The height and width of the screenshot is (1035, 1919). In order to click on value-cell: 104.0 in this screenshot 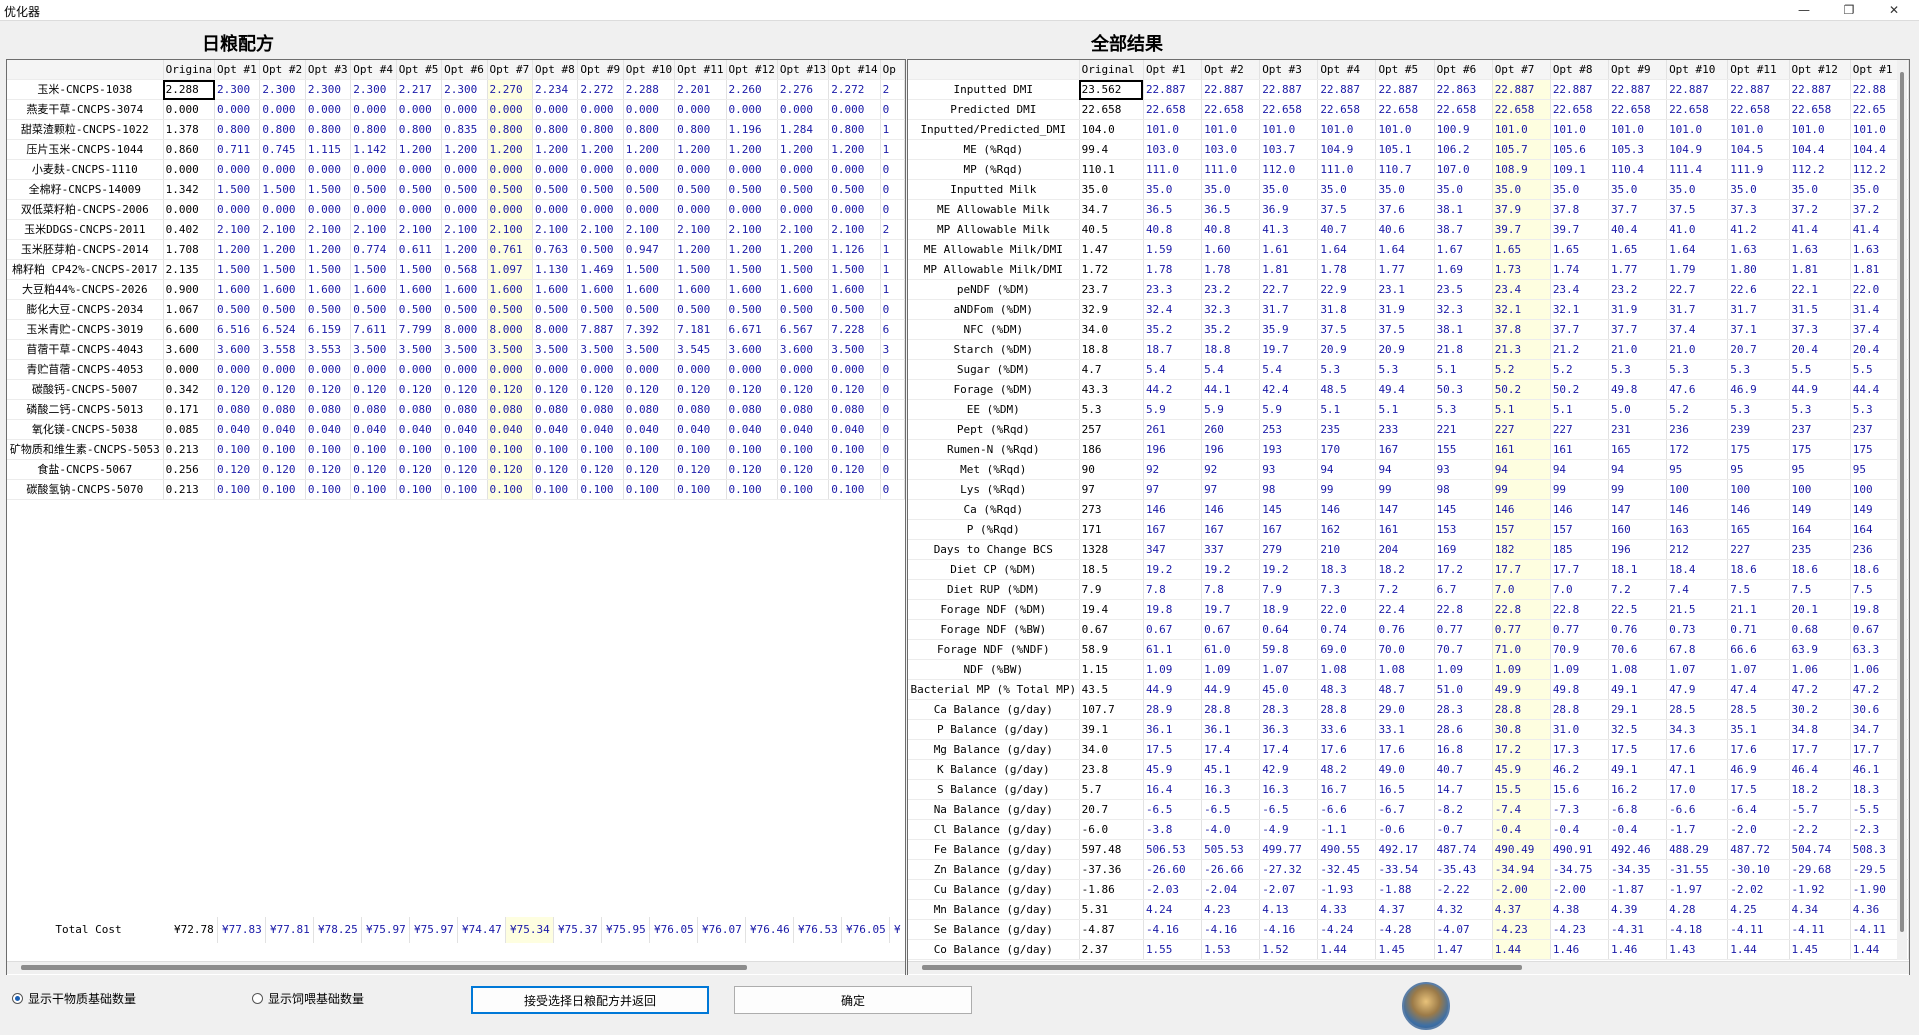, I will do `click(1111, 129)`.